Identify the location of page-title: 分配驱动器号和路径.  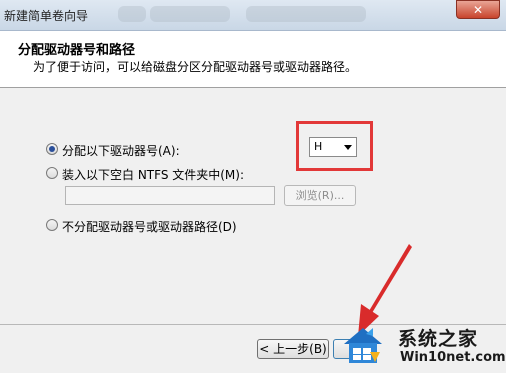
(77, 50).